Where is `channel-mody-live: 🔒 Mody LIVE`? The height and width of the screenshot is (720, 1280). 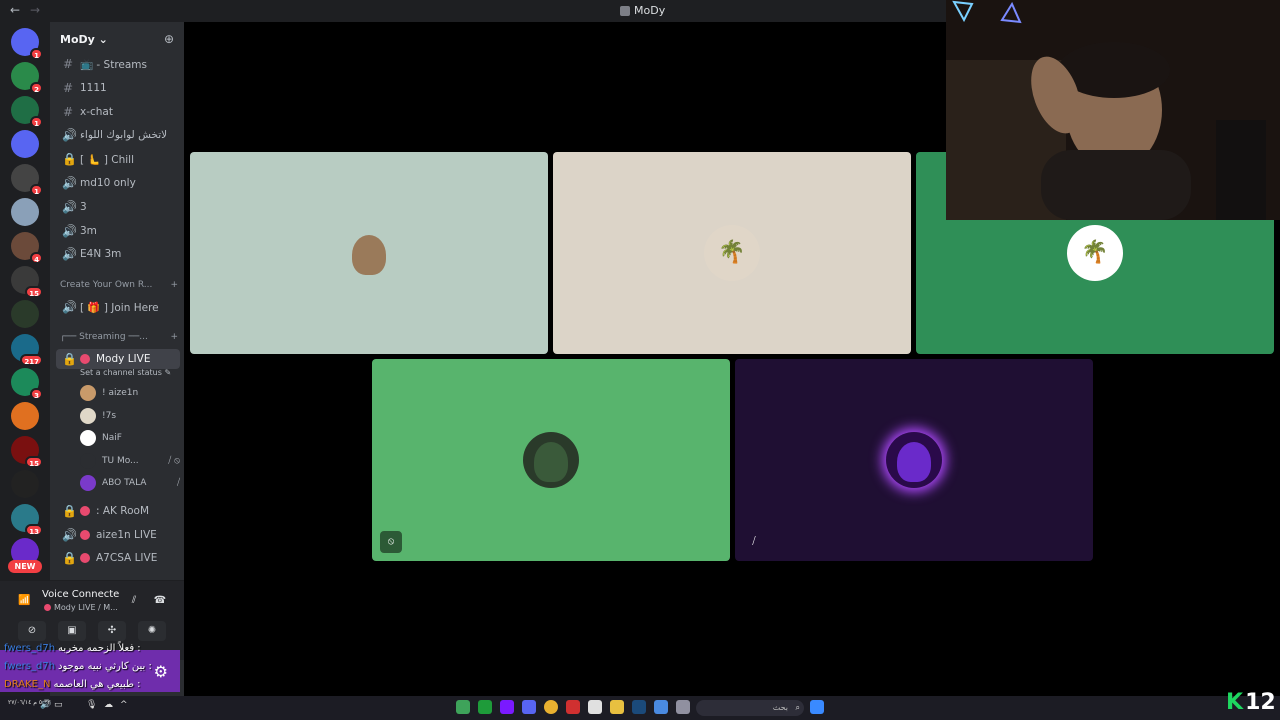
channel-mody-live: 🔒 Mody LIVE is located at coordinates (118, 359).